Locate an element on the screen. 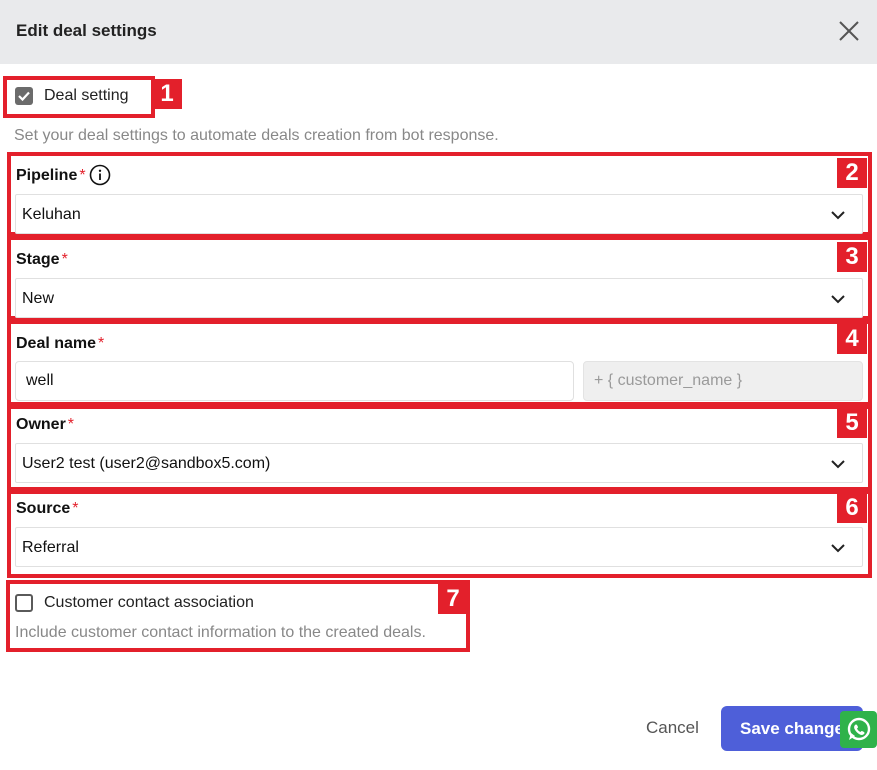 This screenshot has width=877, height=770. whatsapp-button is located at coordinates (858, 729).